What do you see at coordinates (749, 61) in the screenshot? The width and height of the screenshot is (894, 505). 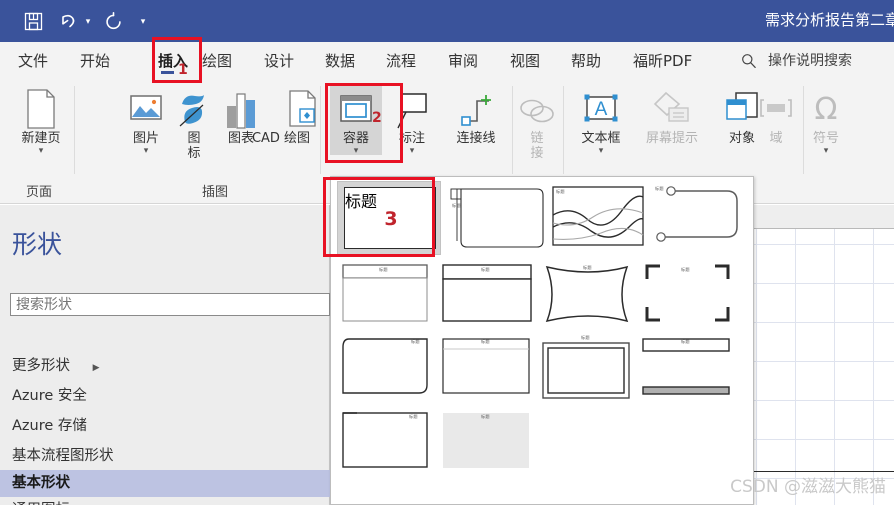 I see `search-icon` at bounding box center [749, 61].